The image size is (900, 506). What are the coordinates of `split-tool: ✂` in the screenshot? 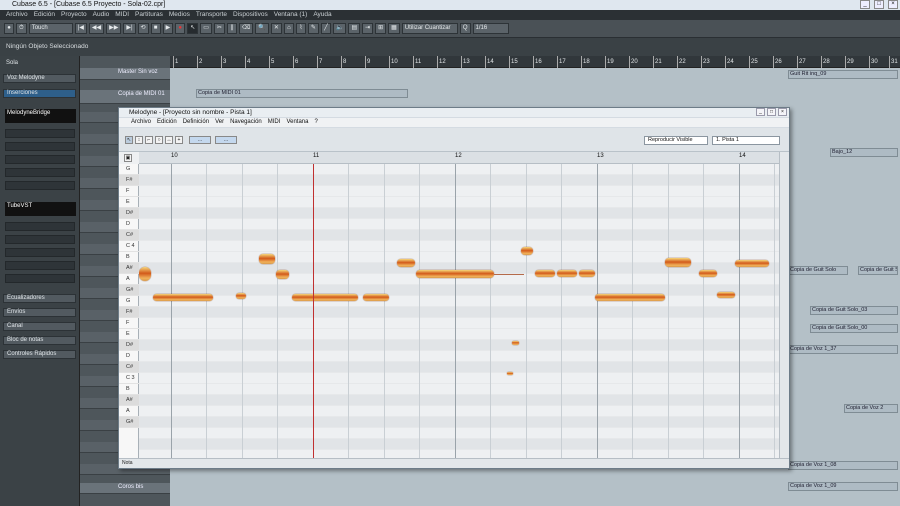 It's located at (219, 28).